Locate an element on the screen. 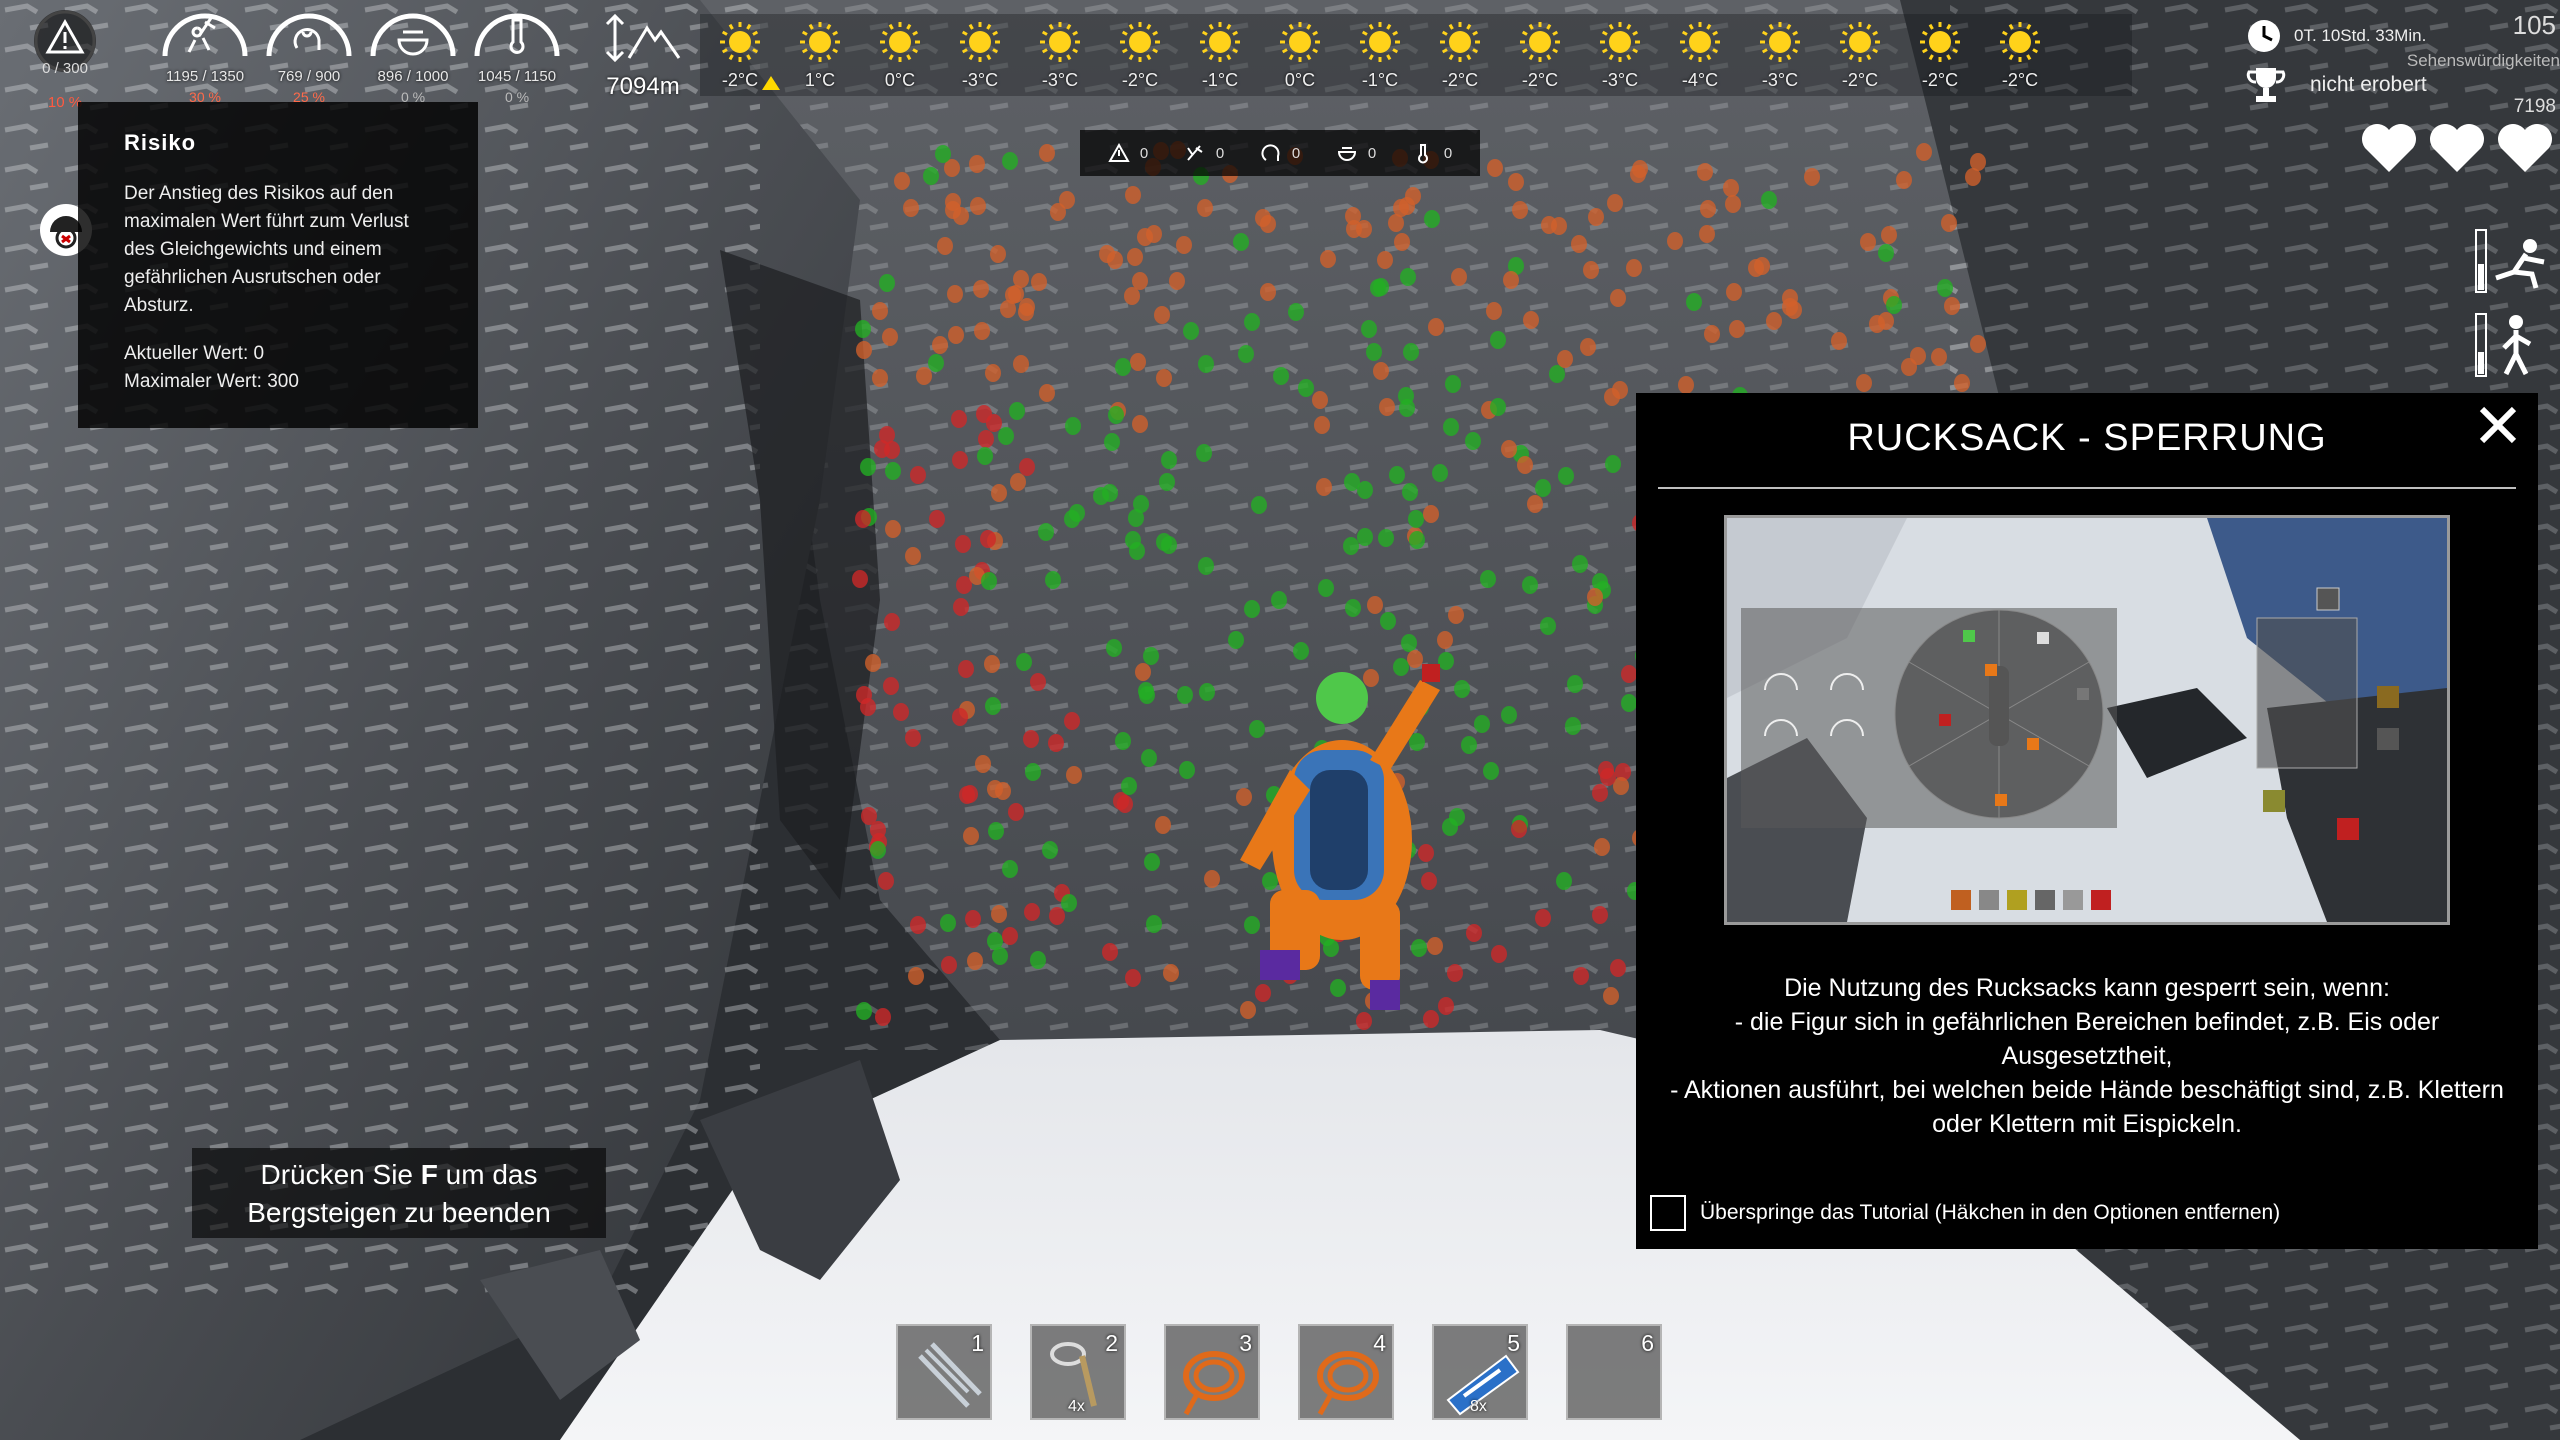 The width and height of the screenshot is (2560, 1440). energy-stat: 1195 / 1350 30 % is located at coordinates (205, 57).